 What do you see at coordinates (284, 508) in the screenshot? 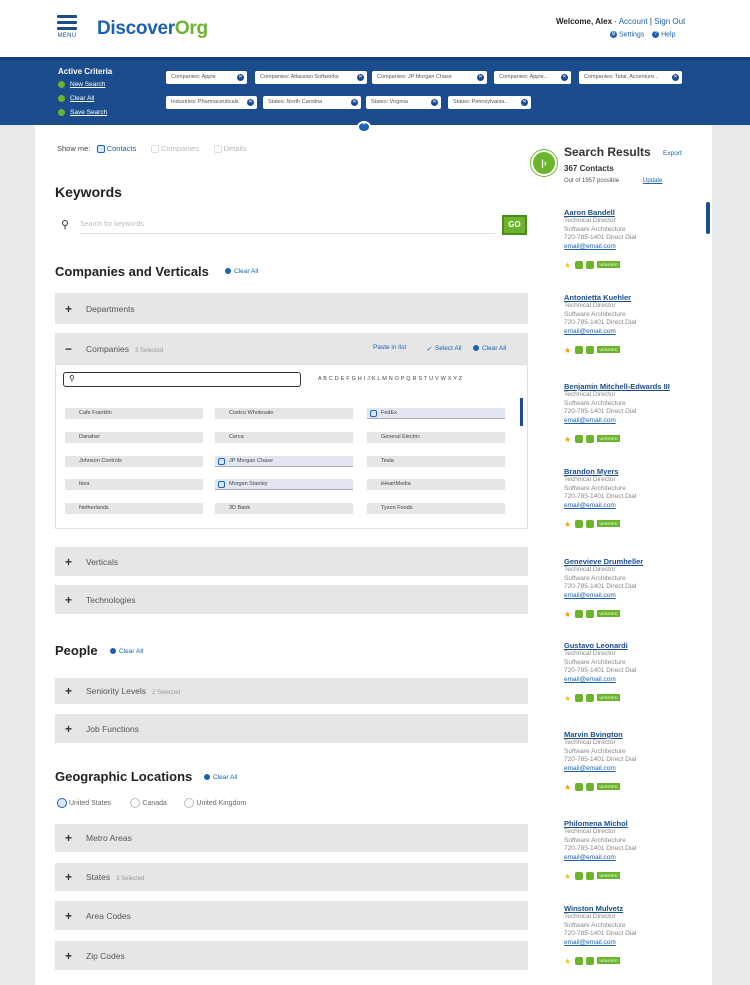
I see `company-cell: 3D Bank` at bounding box center [284, 508].